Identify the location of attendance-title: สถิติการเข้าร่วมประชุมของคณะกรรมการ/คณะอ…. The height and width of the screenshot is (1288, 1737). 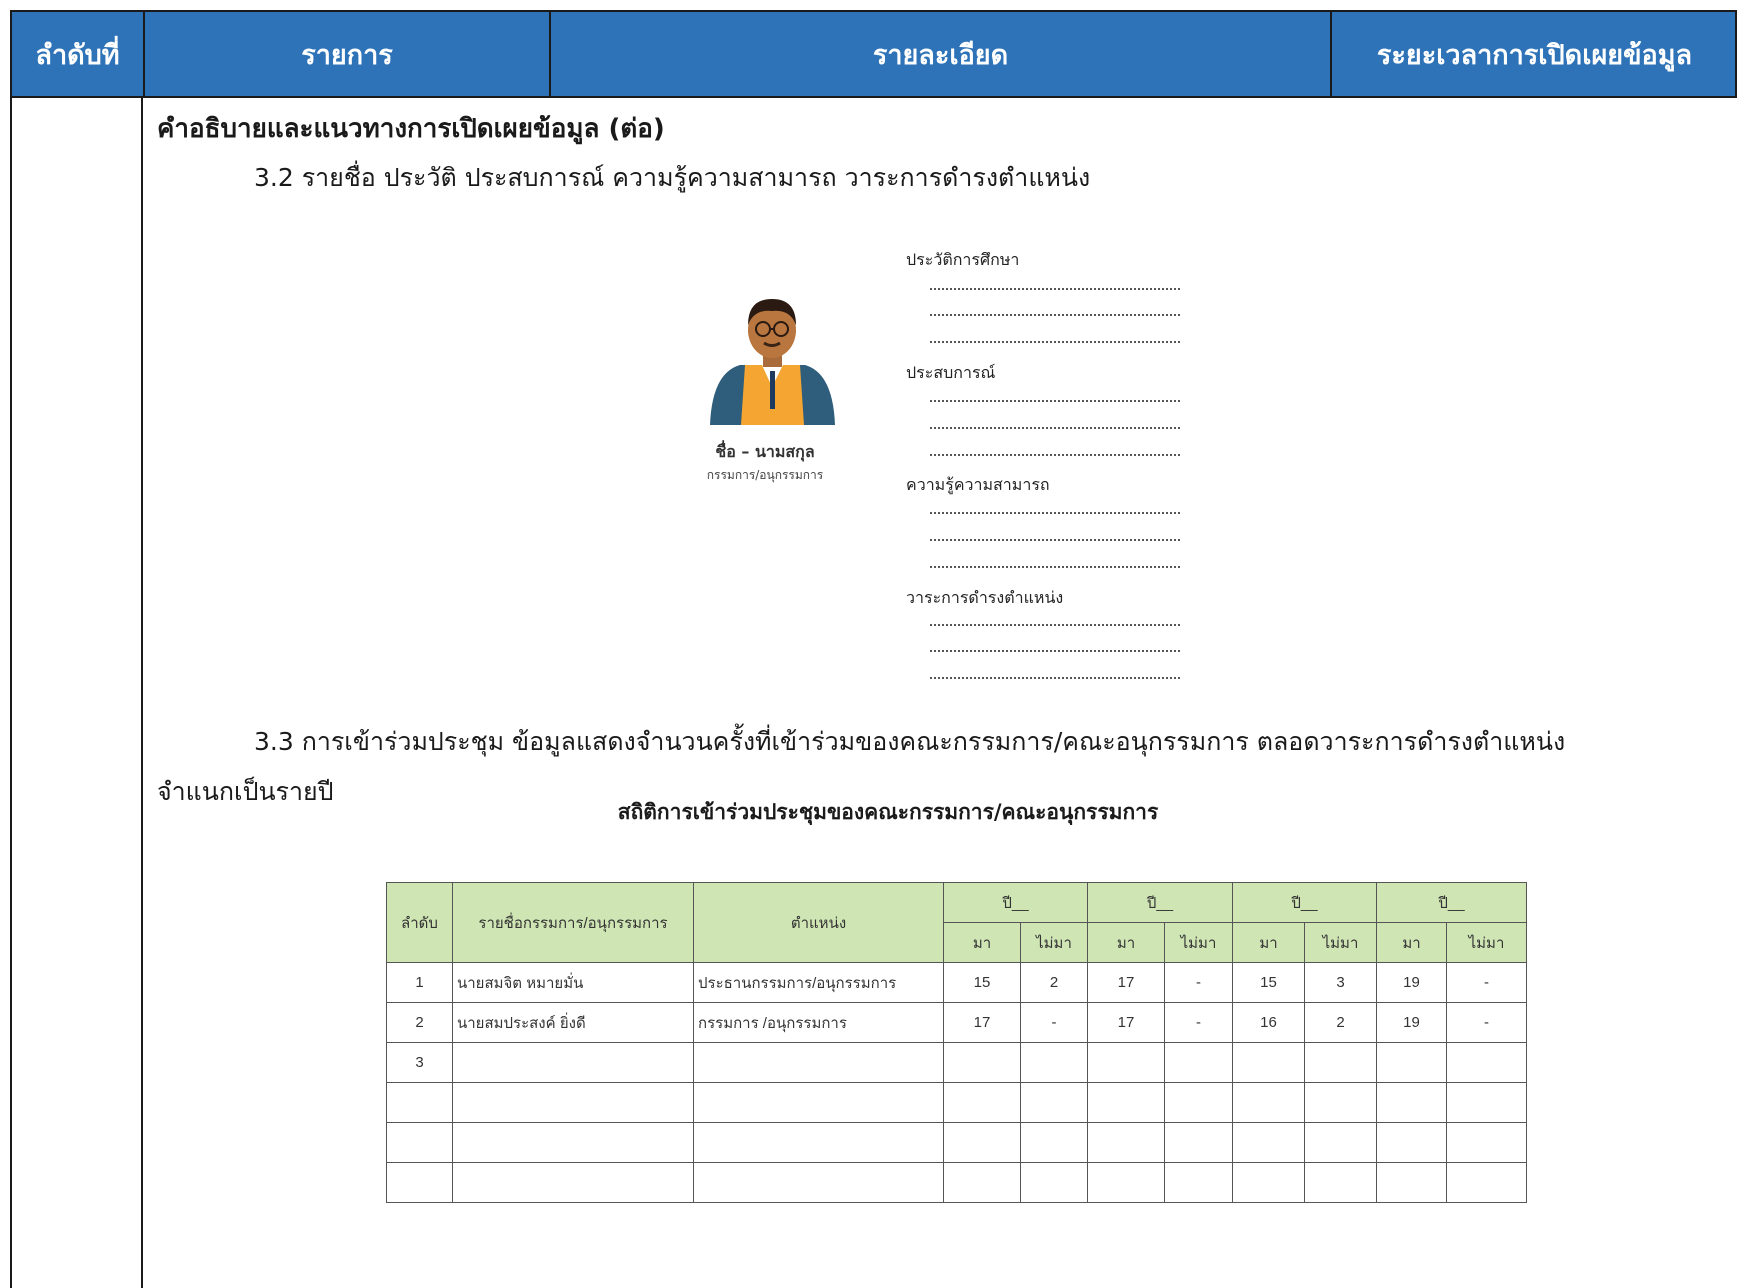
(888, 812).